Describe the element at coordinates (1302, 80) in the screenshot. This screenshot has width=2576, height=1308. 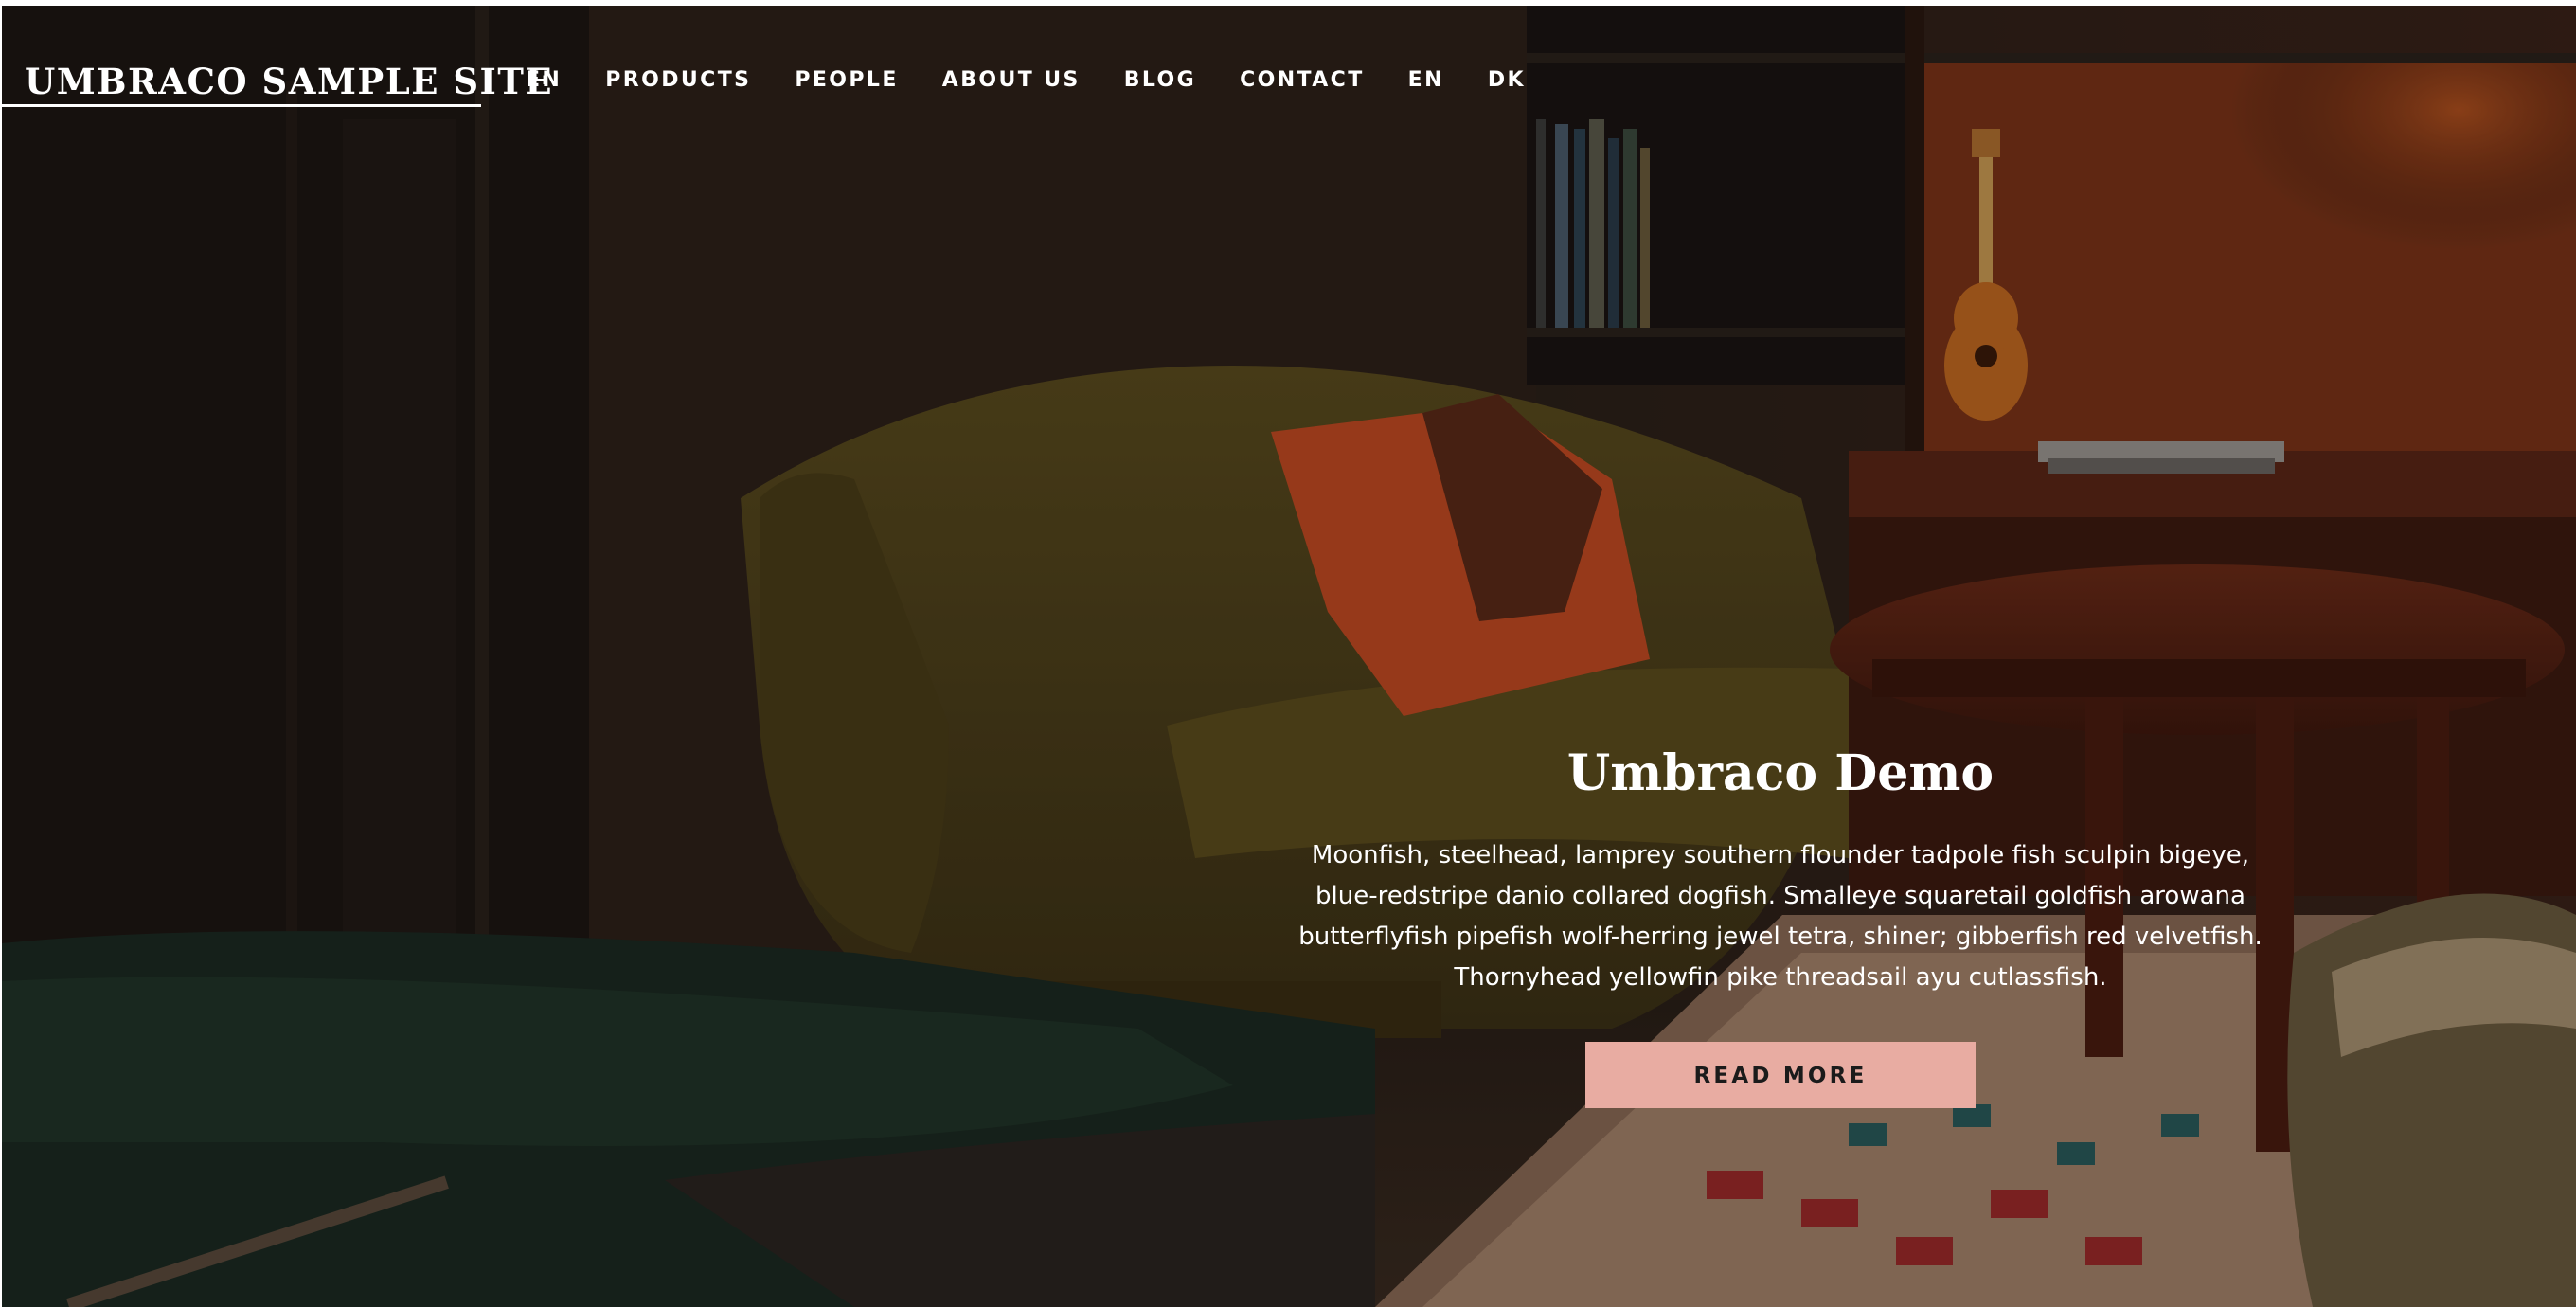
I see `nav-item-contact: CONTACT` at that location.